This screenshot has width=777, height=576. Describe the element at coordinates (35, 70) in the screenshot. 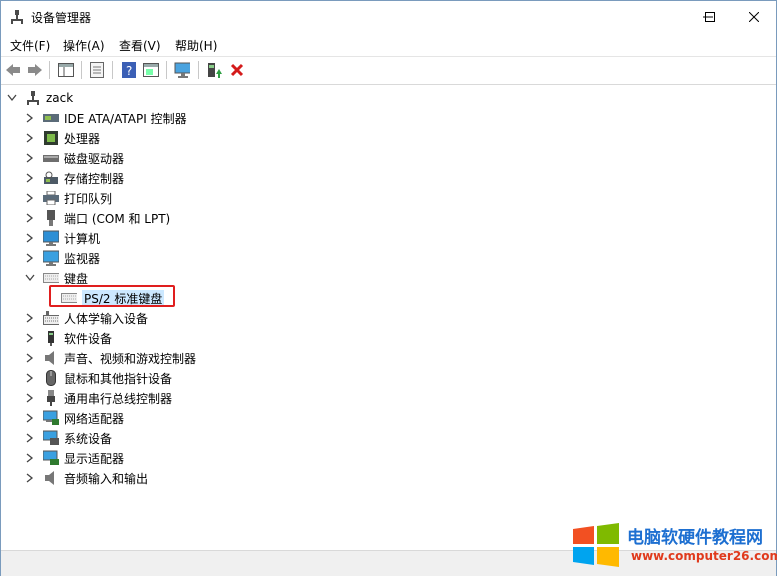

I see `forward-arrow-icon` at that location.